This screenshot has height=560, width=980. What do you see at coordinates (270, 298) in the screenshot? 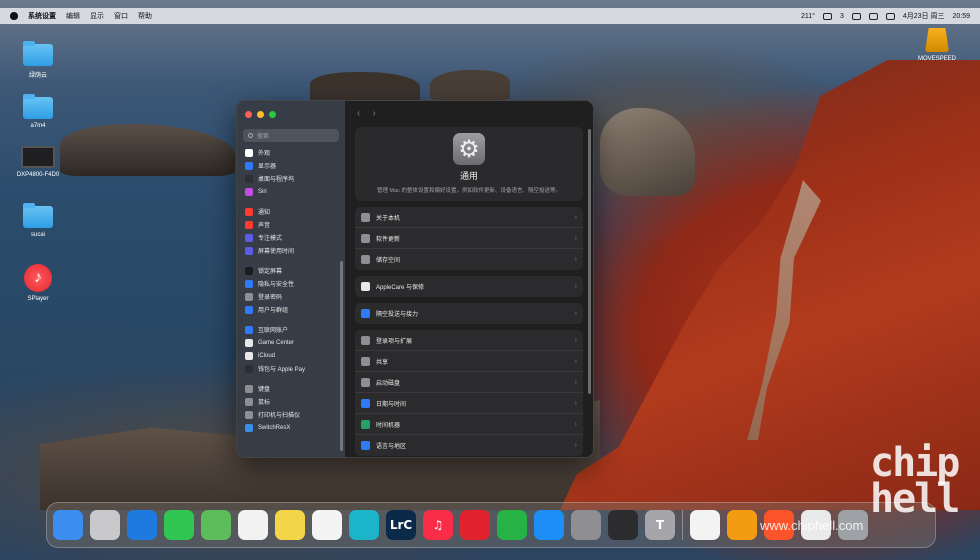
I see `sidebar-item-label: 登录密码` at bounding box center [270, 298].